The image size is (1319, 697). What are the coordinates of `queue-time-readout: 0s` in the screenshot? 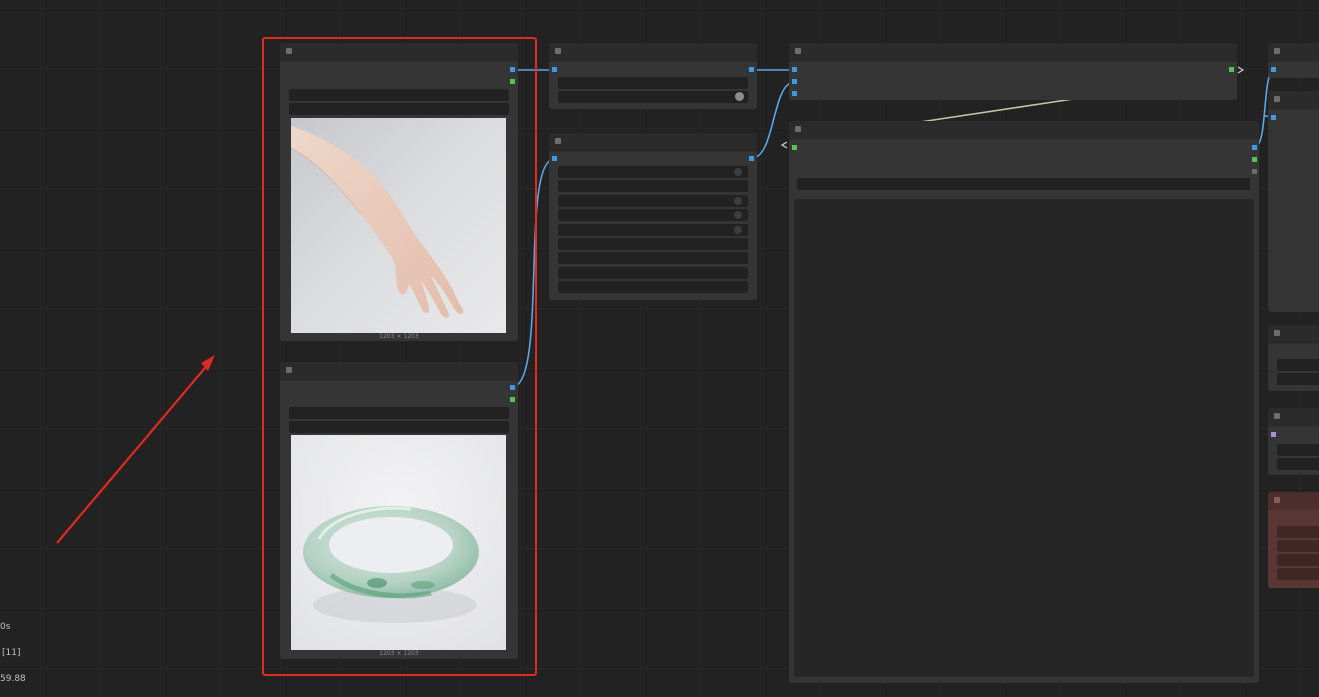 It's located at (5, 627).